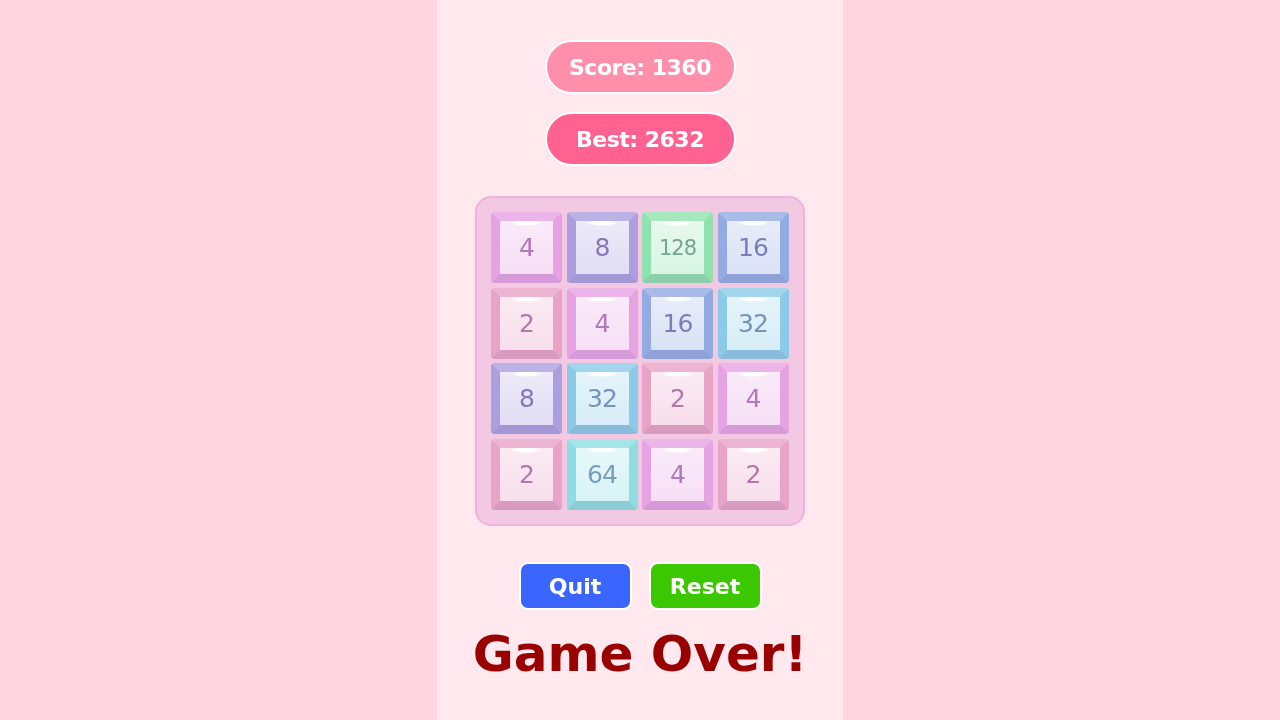  Describe the element at coordinates (640, 67) in the screenshot. I see `score-label: Score: 1360` at that location.